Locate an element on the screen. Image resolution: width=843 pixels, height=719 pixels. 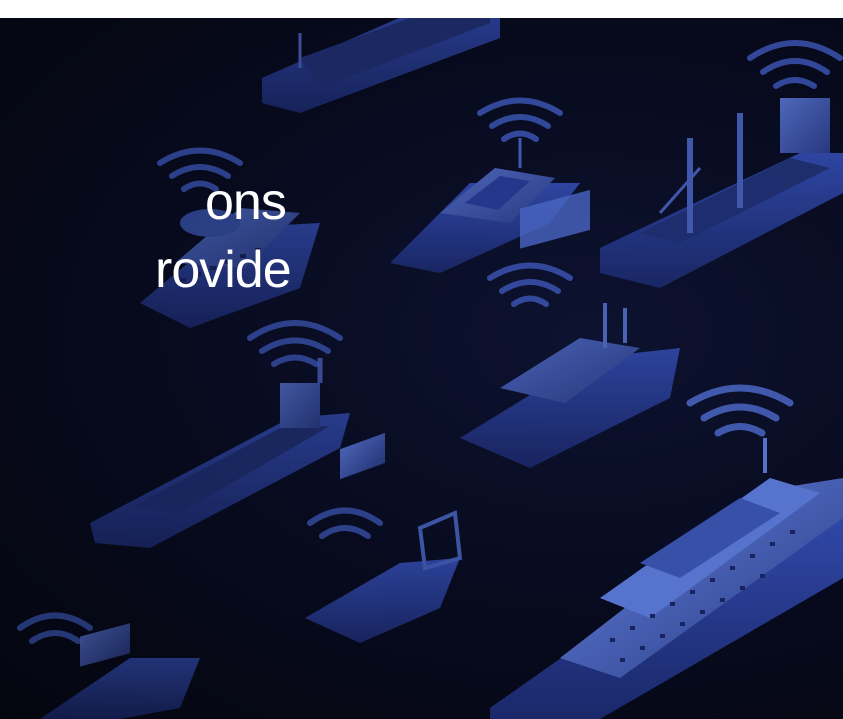
container-ship-top is located at coordinates (381, 65).